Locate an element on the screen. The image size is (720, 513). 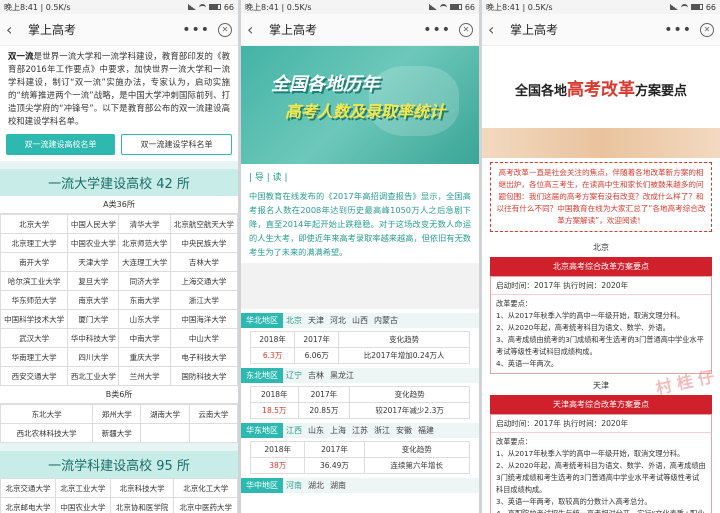
university-cell: 复旦大学 is located at coordinates (93, 281).